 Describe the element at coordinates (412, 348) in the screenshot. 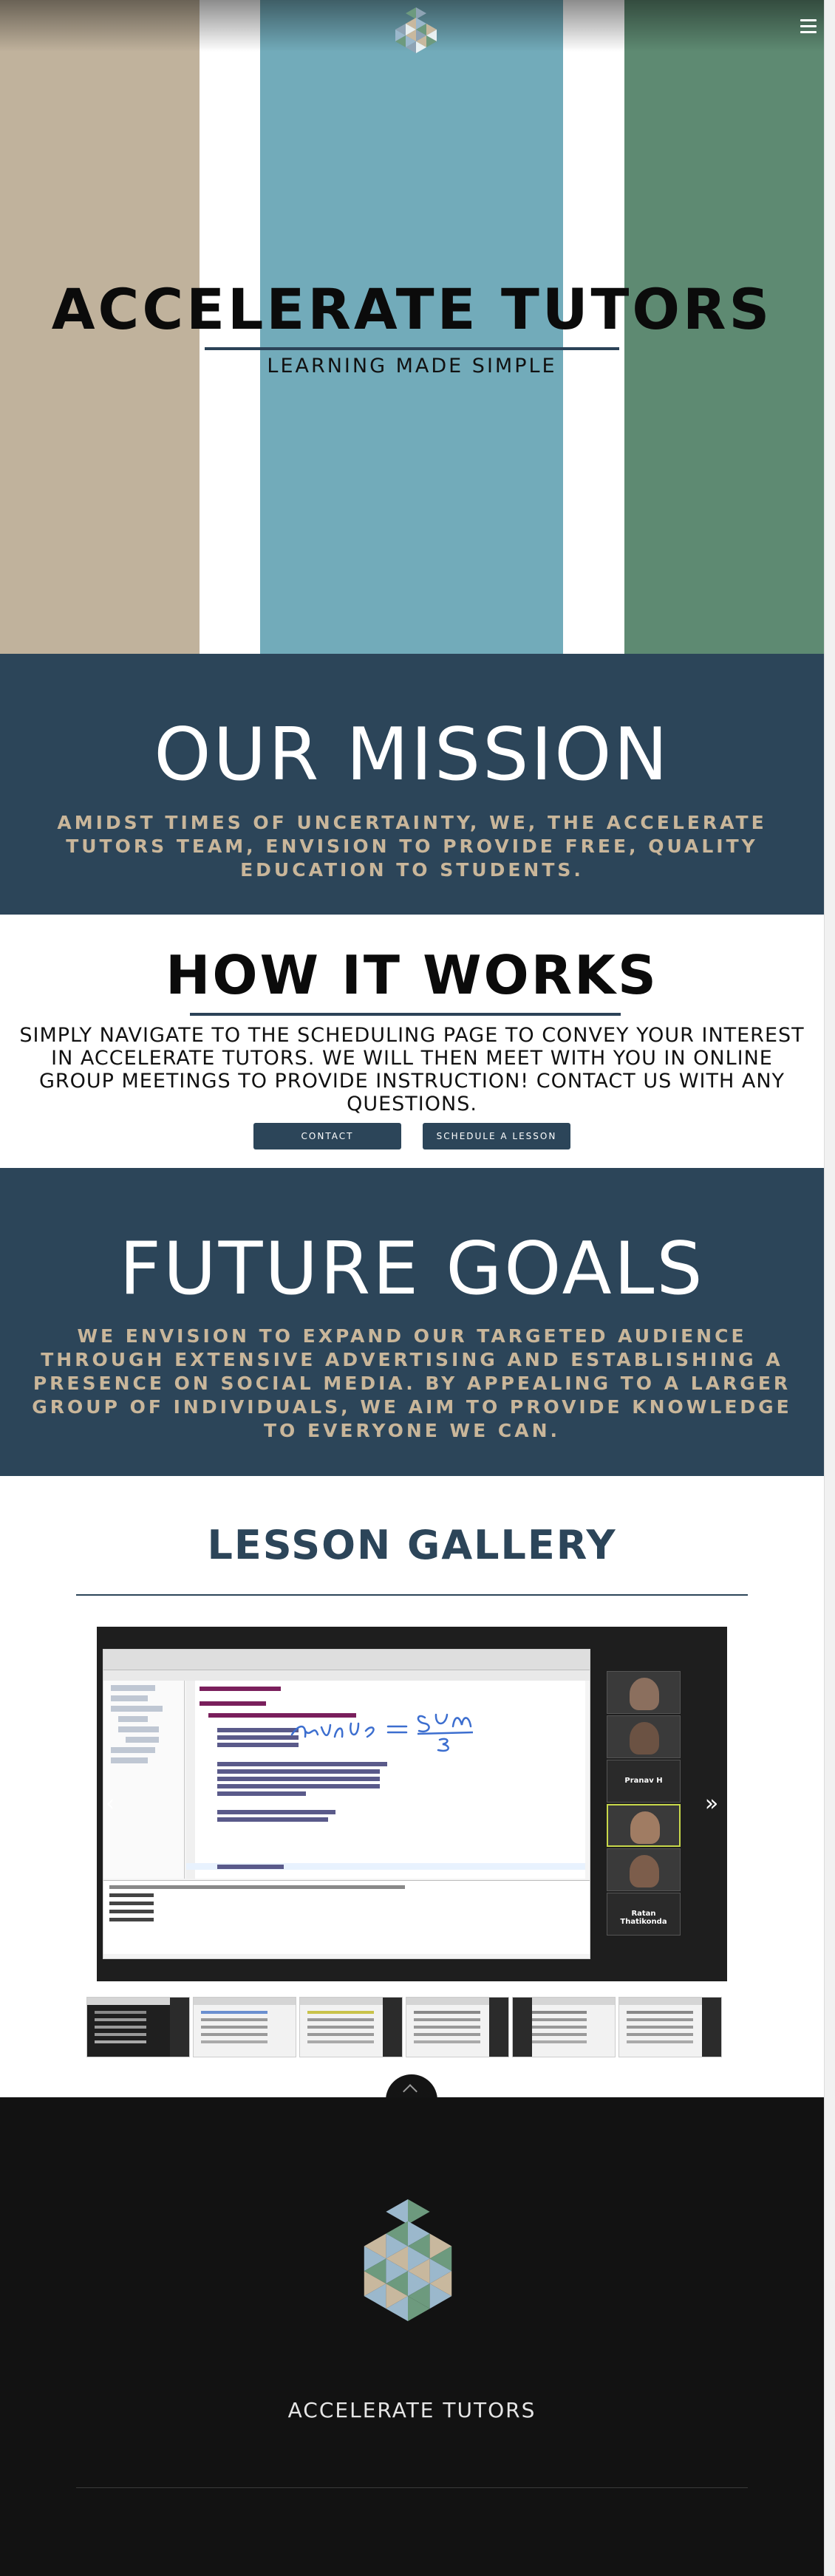

I see `hero-divider` at that location.